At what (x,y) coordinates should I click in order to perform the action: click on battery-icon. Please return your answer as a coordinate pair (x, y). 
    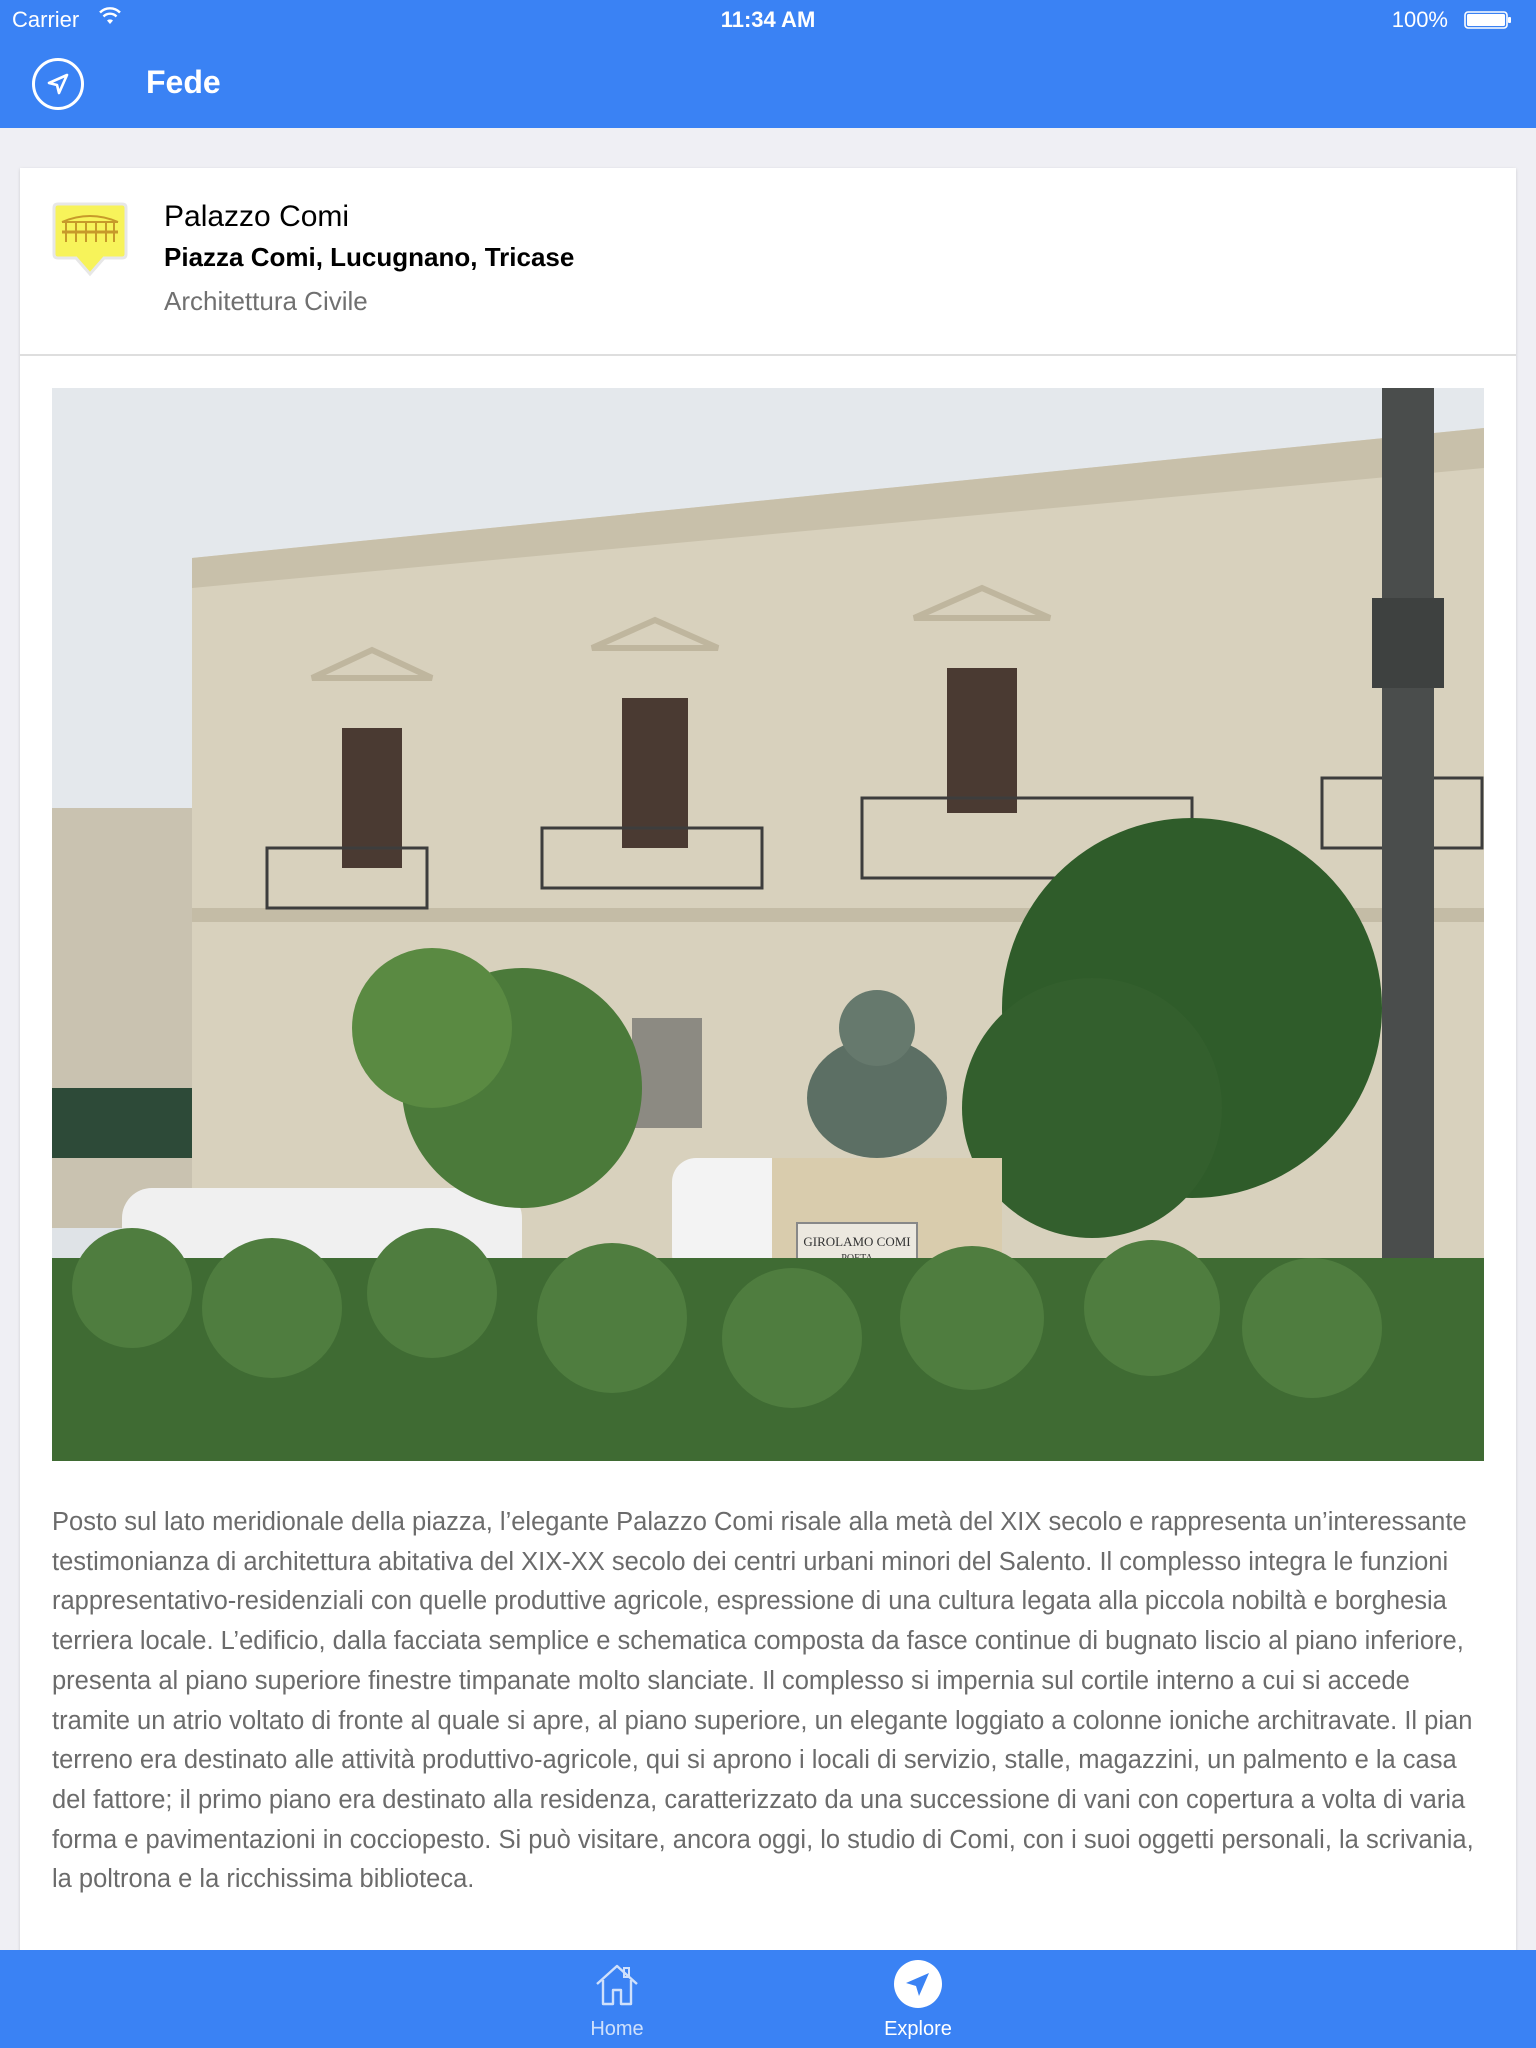
    Looking at the image, I should click on (1487, 20).